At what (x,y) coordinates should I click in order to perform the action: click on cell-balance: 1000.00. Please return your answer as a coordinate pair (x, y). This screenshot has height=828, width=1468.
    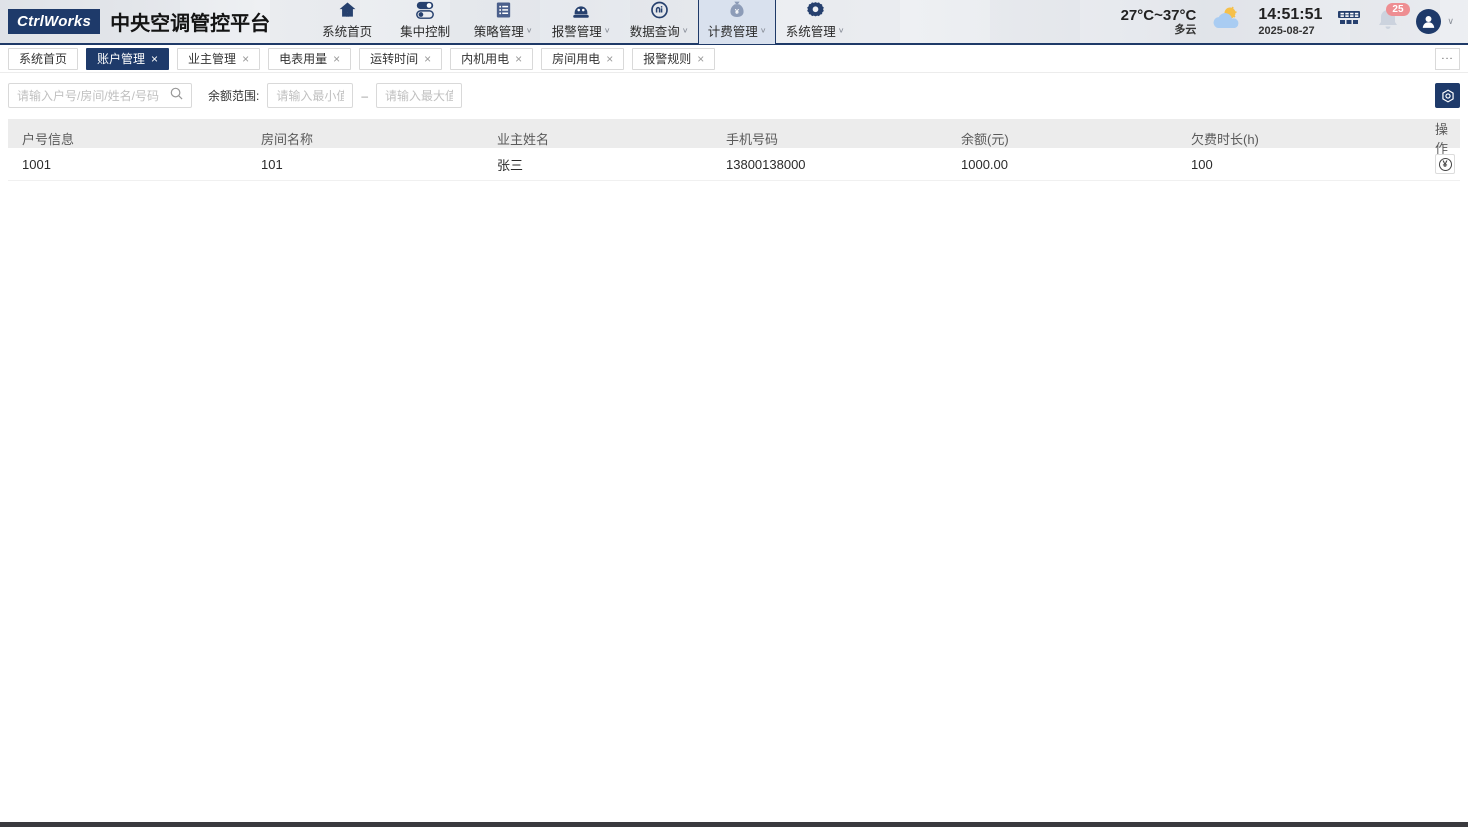
    Looking at the image, I should click on (984, 164).